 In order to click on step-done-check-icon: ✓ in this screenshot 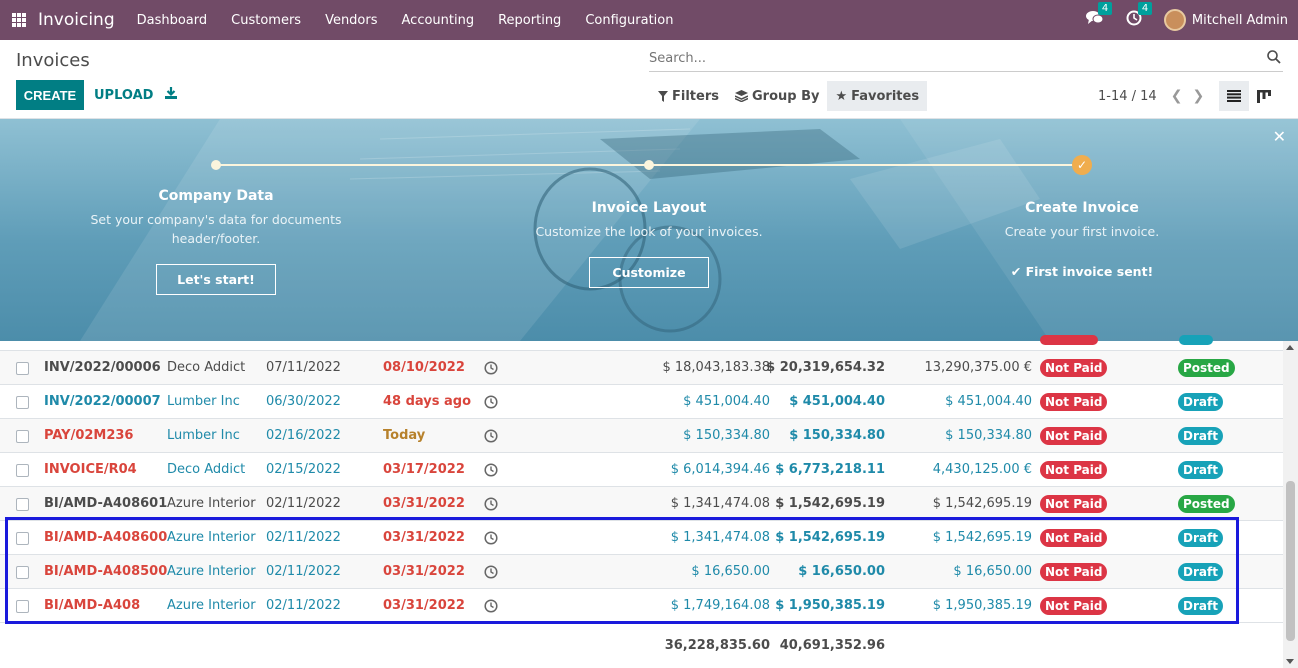, I will do `click(1082, 165)`.